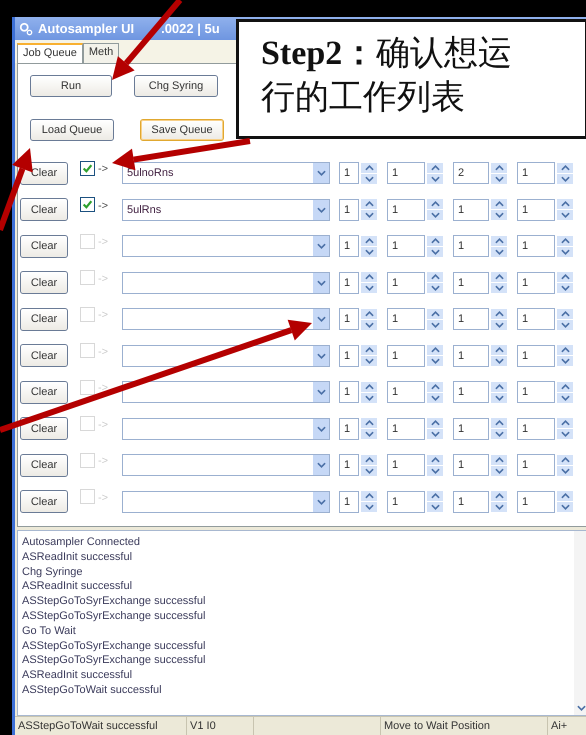 The height and width of the screenshot is (735, 586). Describe the element at coordinates (226, 209) in the screenshot. I see `program-dropdown: 5ulRns` at that location.